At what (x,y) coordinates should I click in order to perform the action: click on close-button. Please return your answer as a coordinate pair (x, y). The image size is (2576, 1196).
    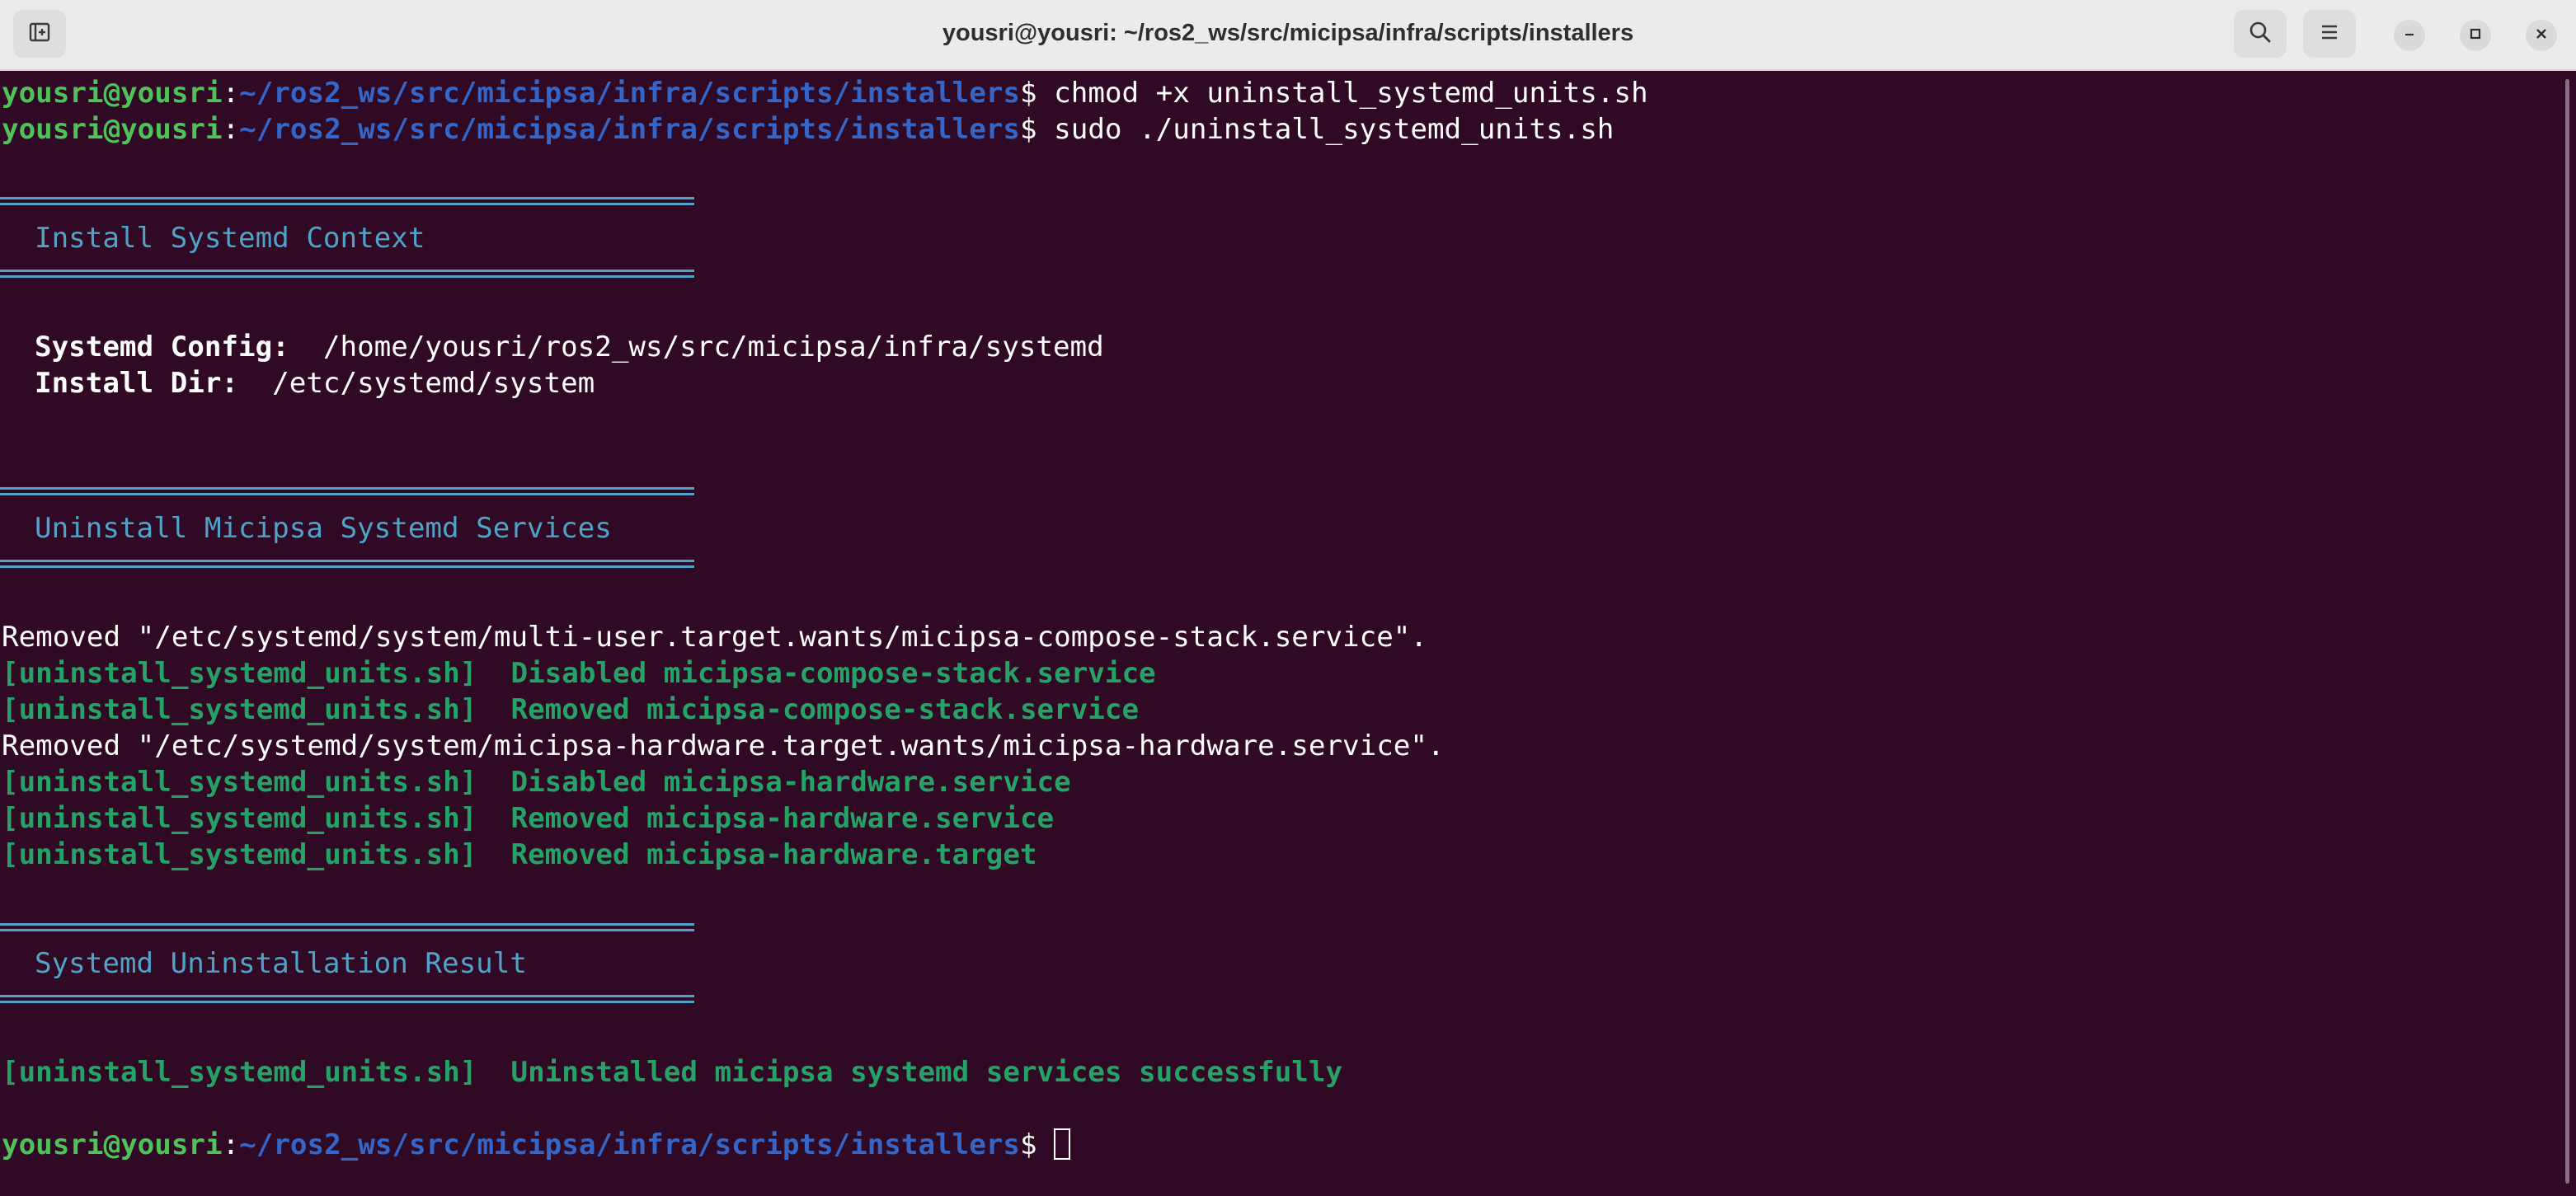
    Looking at the image, I should click on (2541, 35).